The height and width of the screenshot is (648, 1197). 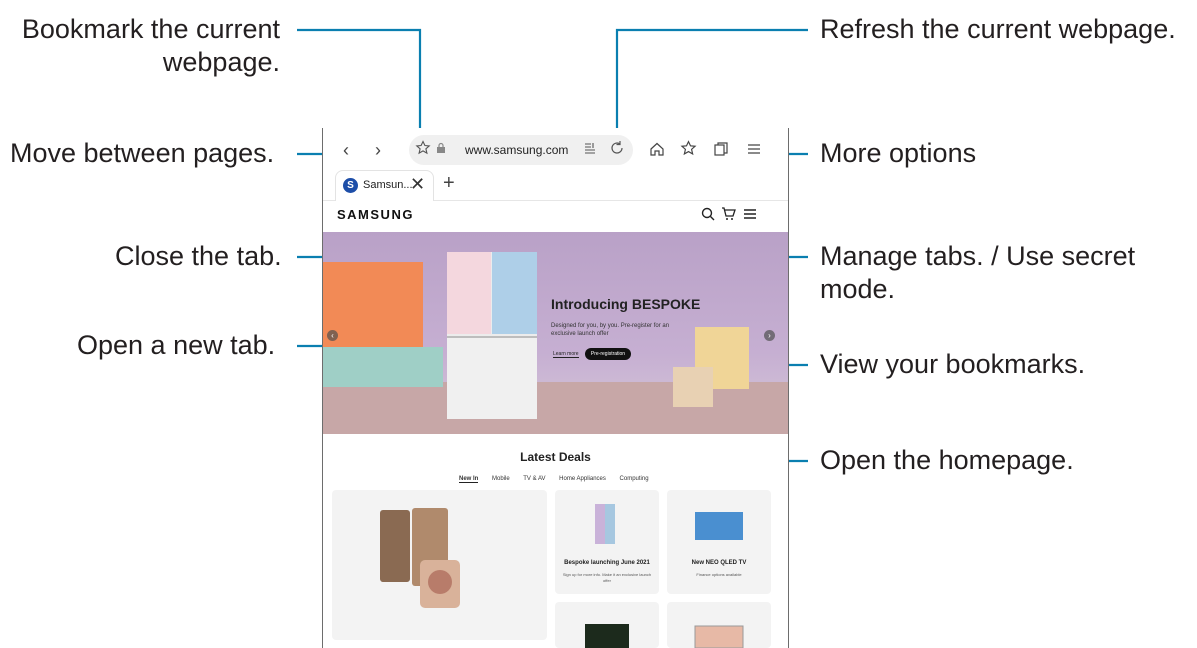 I want to click on fridge-right-door, so click(x=514, y=293).